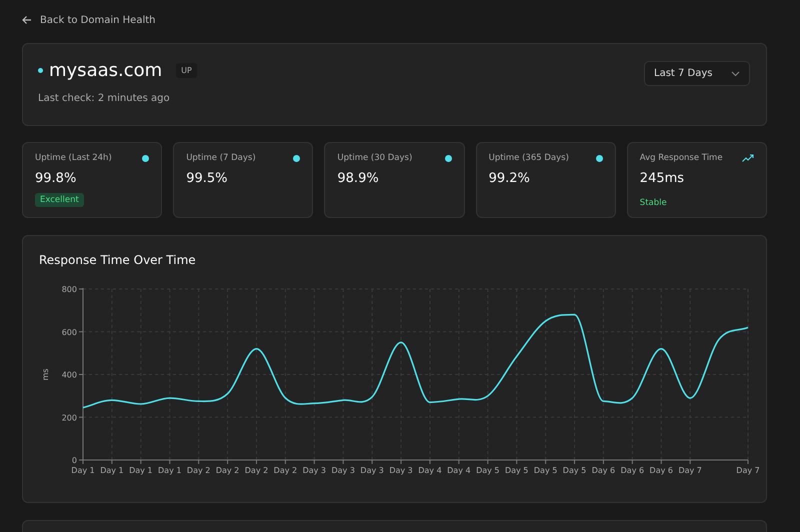 The height and width of the screenshot is (532, 800). What do you see at coordinates (697, 73) in the screenshot?
I see `period-dropdown: Last 7 Days` at bounding box center [697, 73].